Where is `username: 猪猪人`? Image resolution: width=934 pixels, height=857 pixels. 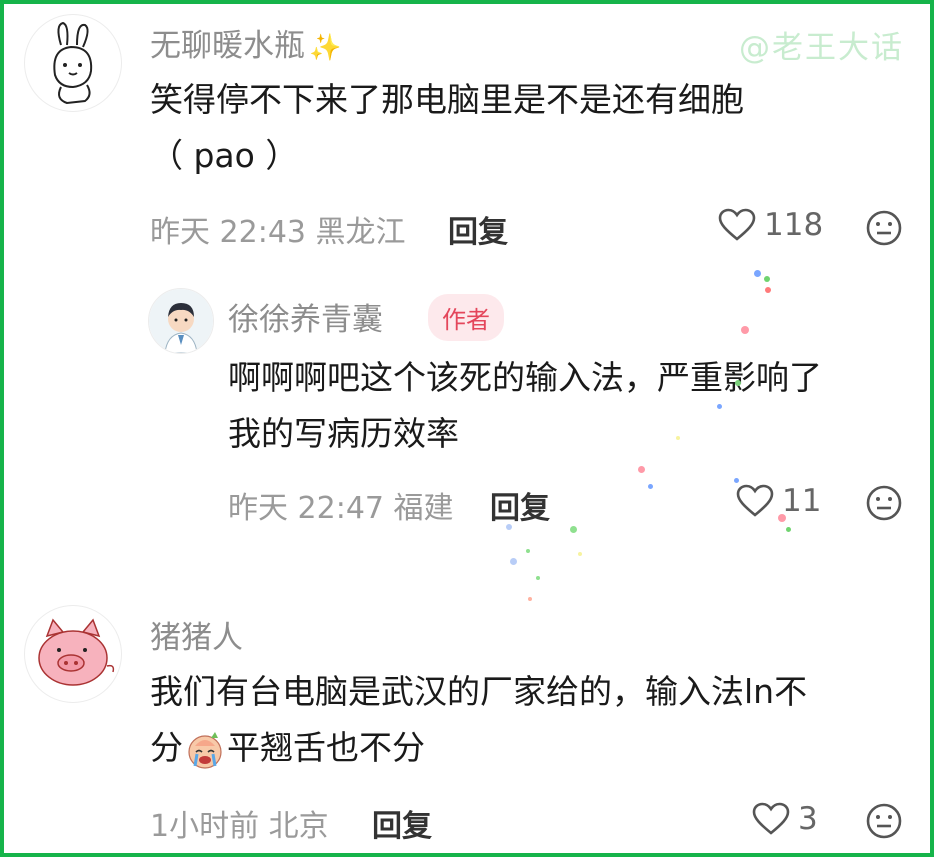
username: 猪猪人 is located at coordinates (196, 634).